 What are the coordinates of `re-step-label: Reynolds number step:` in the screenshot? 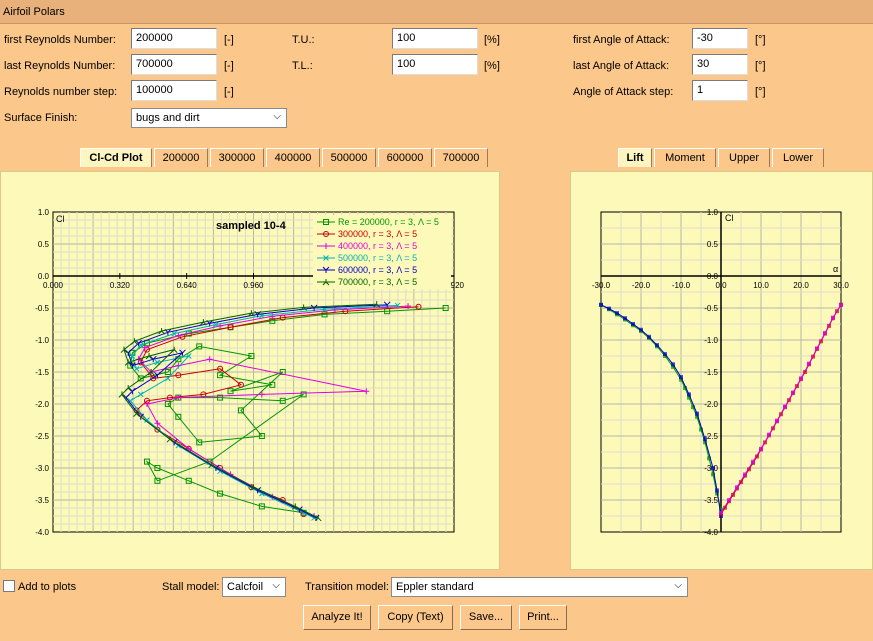 It's located at (61, 92).